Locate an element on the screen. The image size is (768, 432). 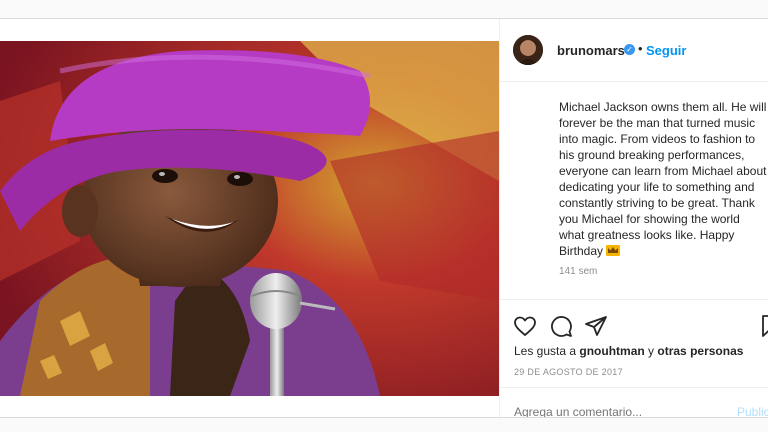
caption-line: Birthday is located at coordinates (581, 251).